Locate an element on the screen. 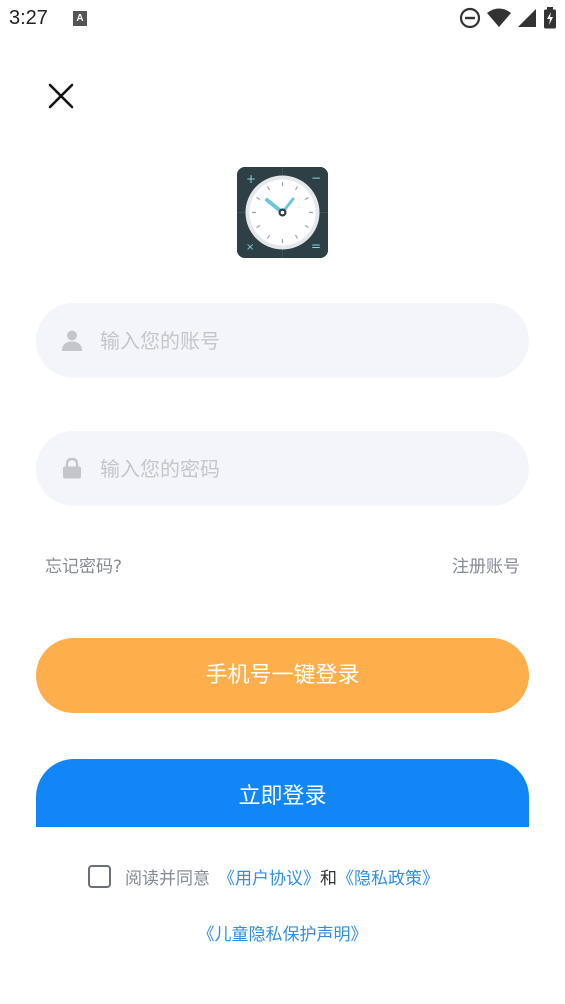  password-field is located at coordinates (282, 468).